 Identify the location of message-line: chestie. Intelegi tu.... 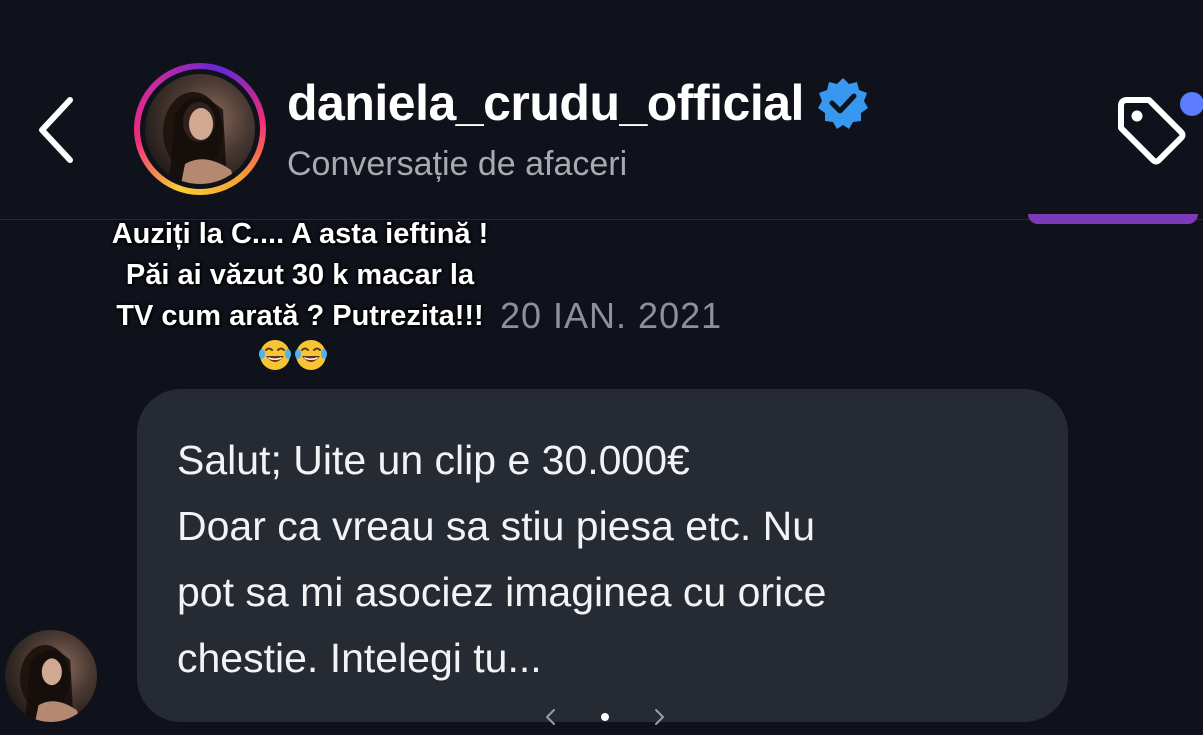
(359, 658).